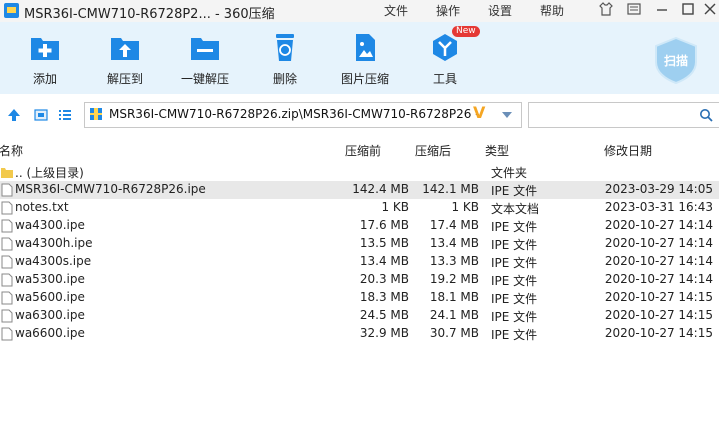  What do you see at coordinates (14, 115) in the screenshot?
I see `up-arrow-icon` at bounding box center [14, 115].